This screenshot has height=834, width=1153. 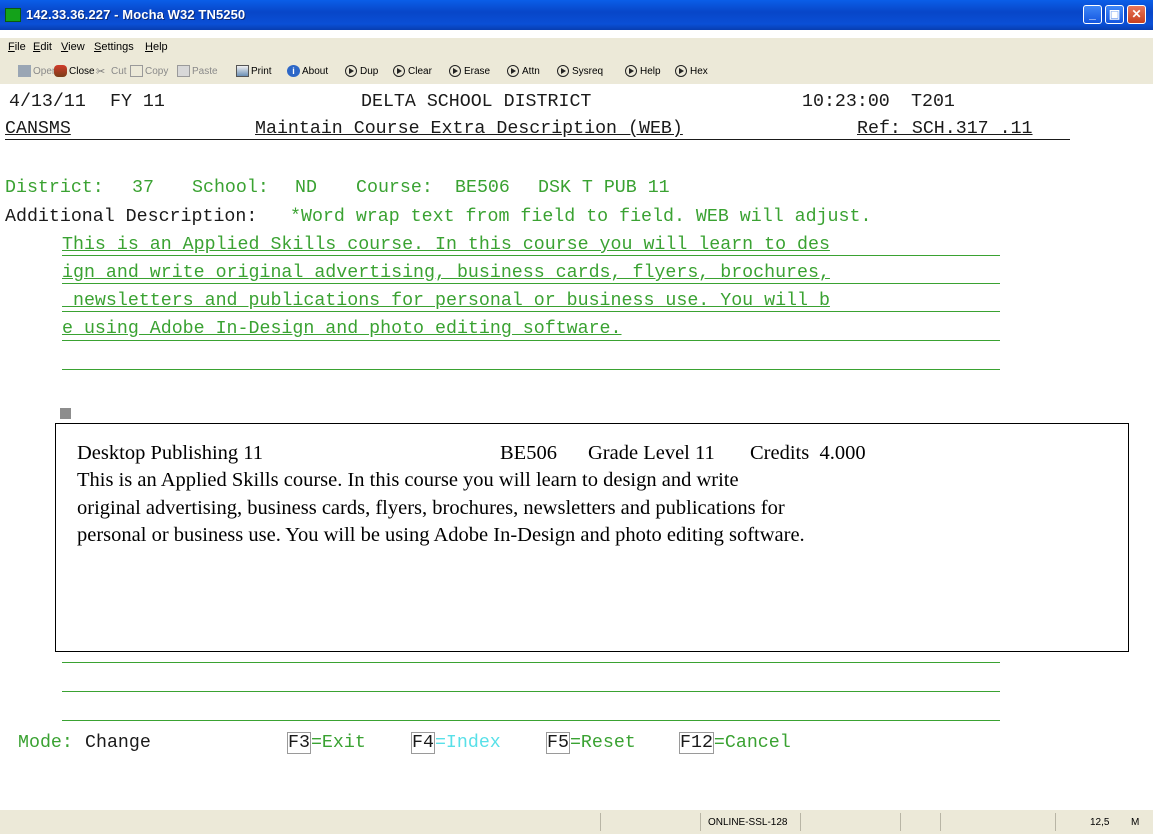 What do you see at coordinates (137, 102) in the screenshot?
I see `fiscal-year: FY 11` at bounding box center [137, 102].